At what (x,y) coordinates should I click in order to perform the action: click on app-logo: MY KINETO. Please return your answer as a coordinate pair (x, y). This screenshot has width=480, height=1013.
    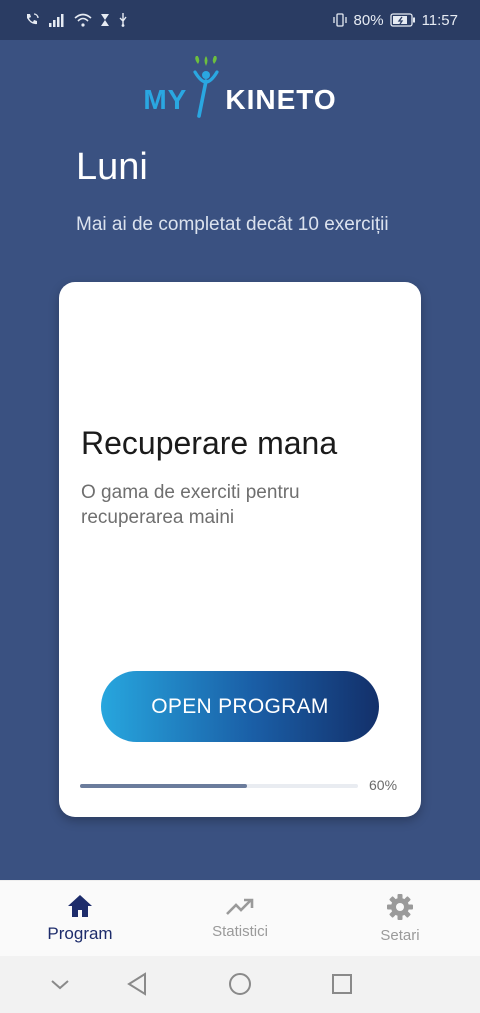
    Looking at the image, I should click on (240, 85).